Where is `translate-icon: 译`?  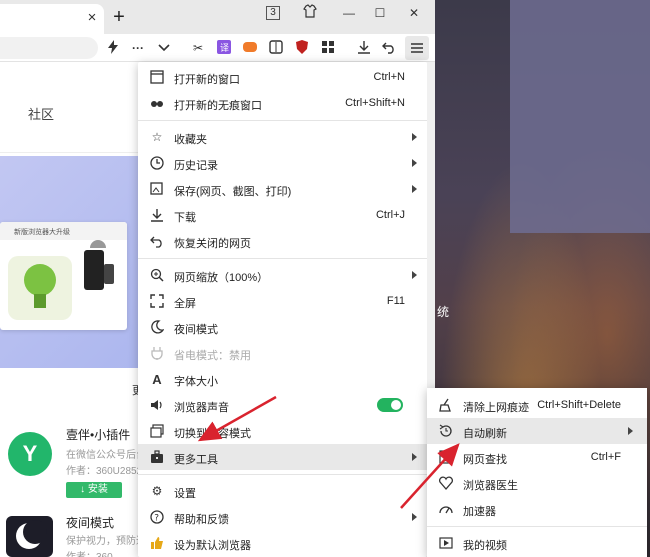
translate-icon: 译 is located at coordinates (224, 48).